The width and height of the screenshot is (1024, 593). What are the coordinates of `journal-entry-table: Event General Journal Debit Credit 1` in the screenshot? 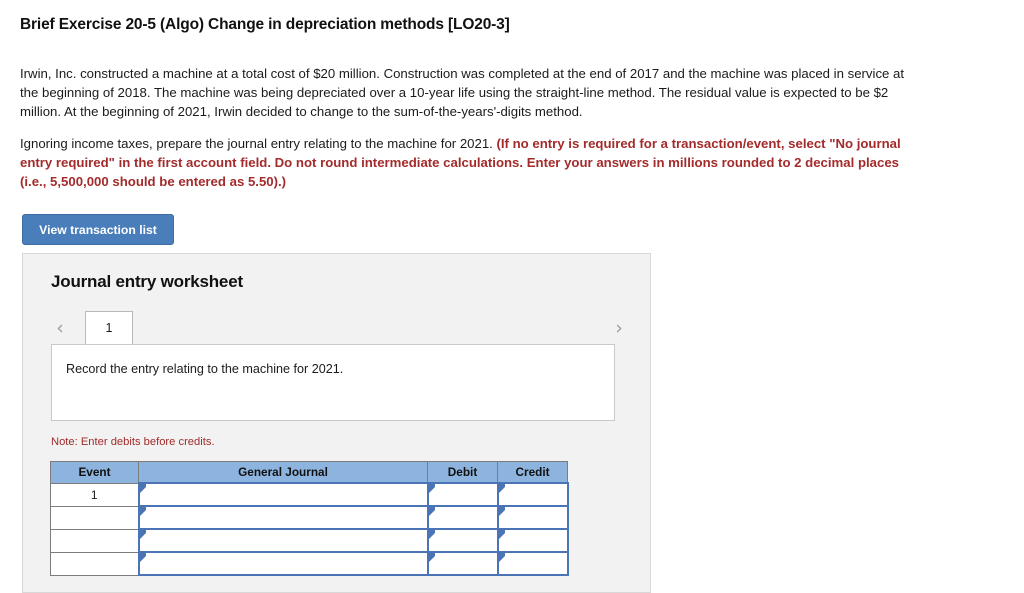 It's located at (309, 518).